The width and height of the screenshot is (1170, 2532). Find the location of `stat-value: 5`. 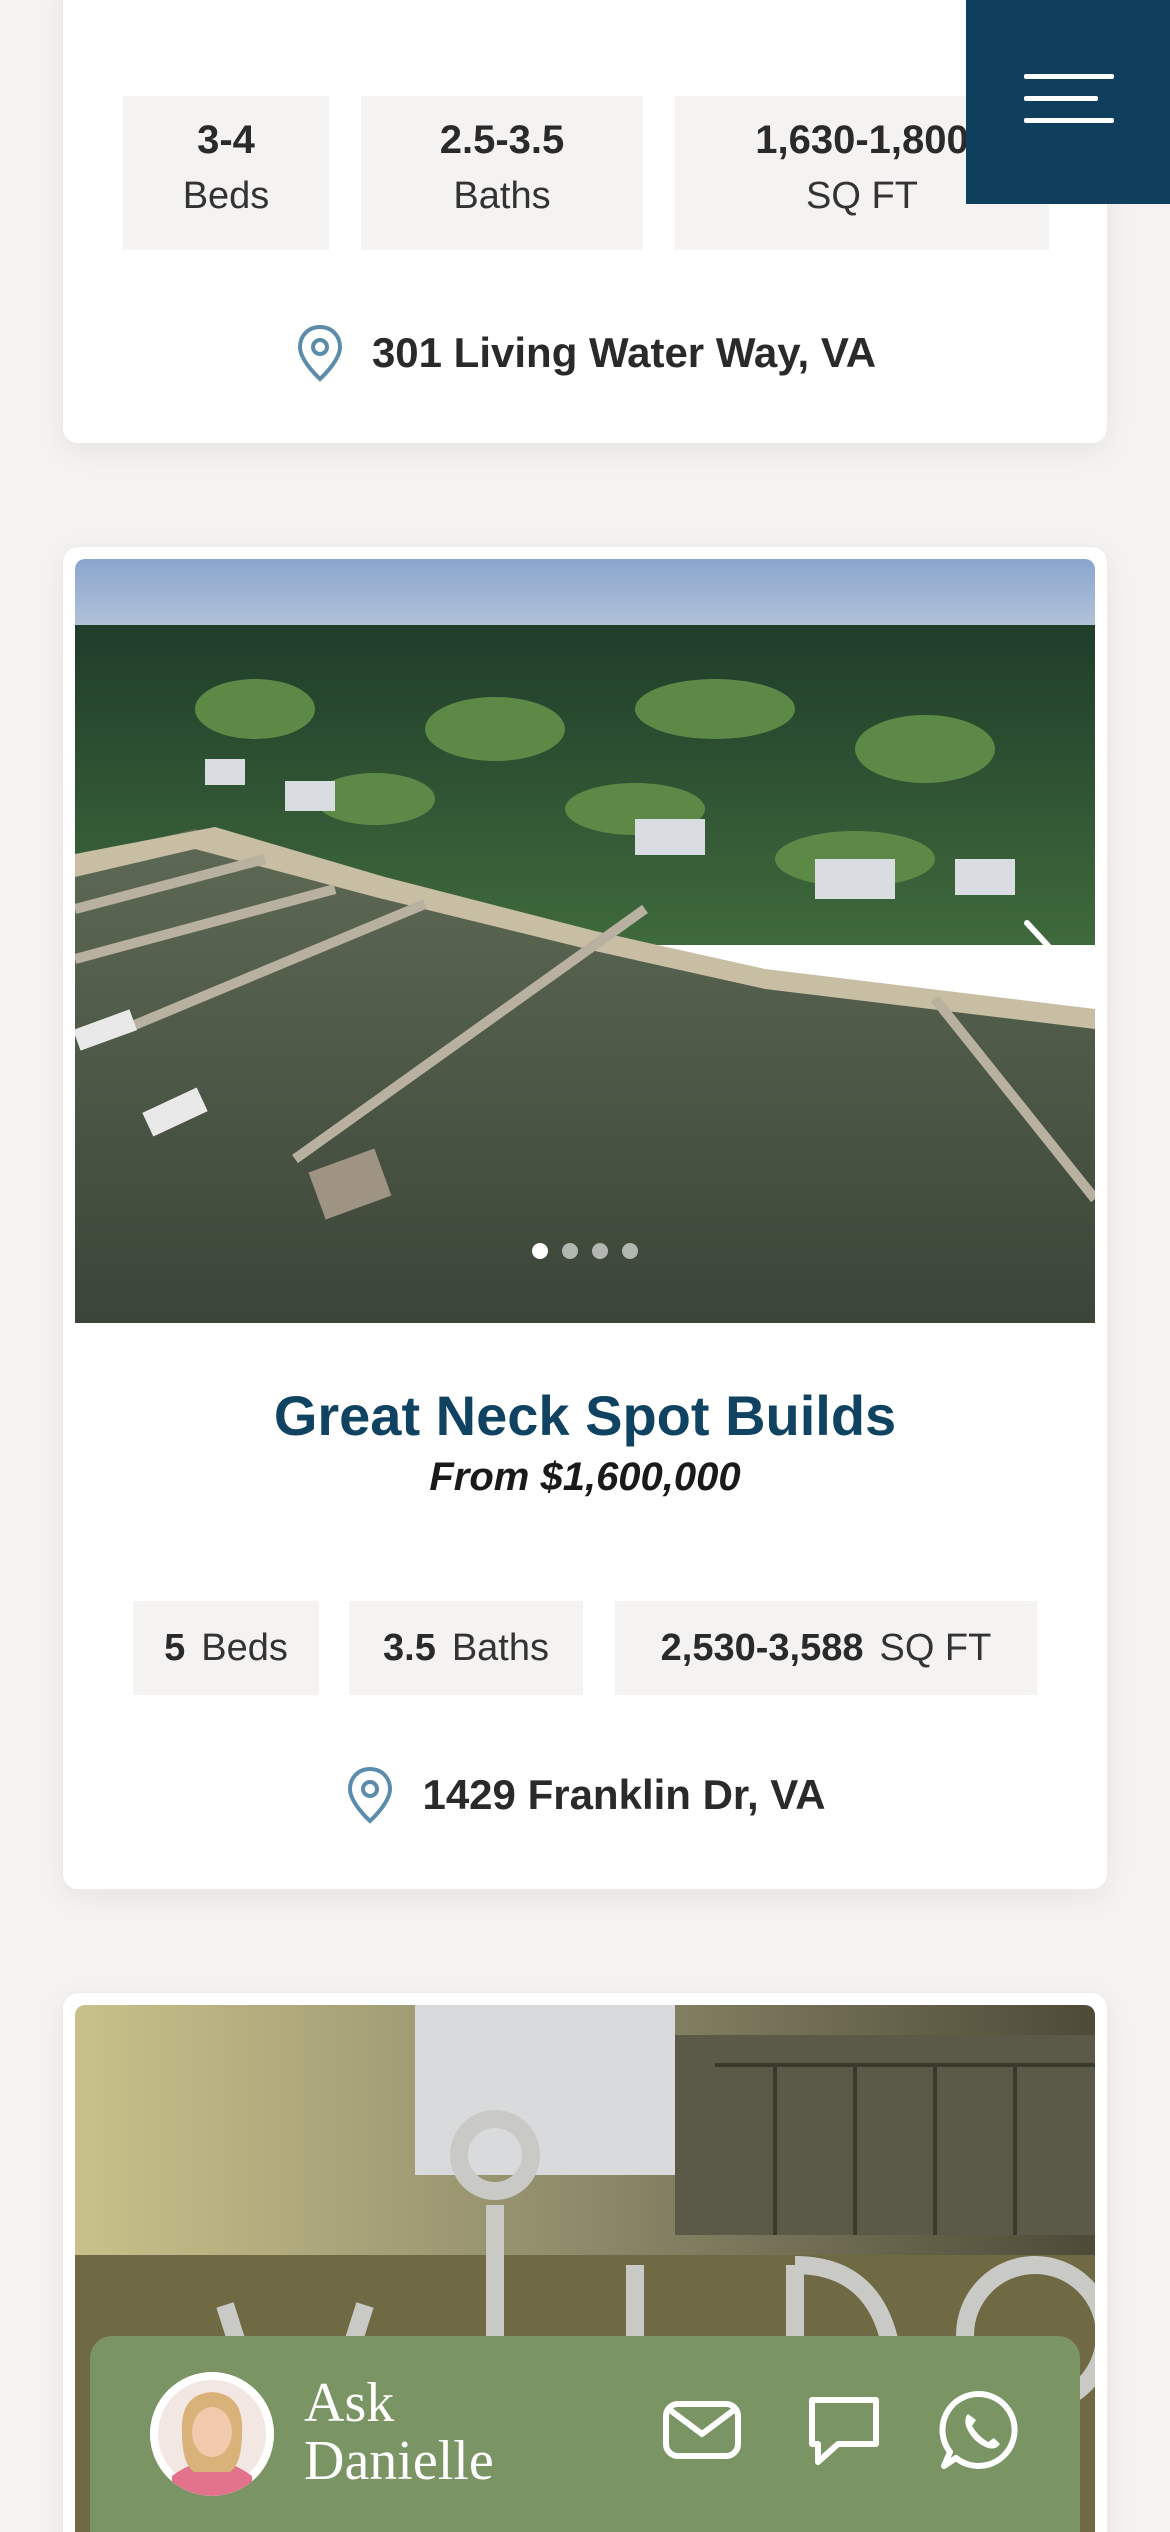

stat-value: 5 is located at coordinates (175, 1647).